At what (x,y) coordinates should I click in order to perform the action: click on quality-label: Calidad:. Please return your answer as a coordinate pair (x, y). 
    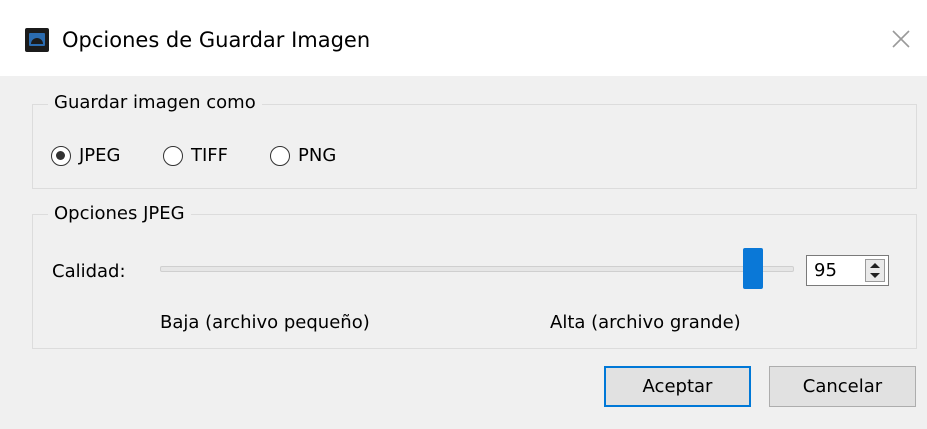
    Looking at the image, I should click on (89, 271).